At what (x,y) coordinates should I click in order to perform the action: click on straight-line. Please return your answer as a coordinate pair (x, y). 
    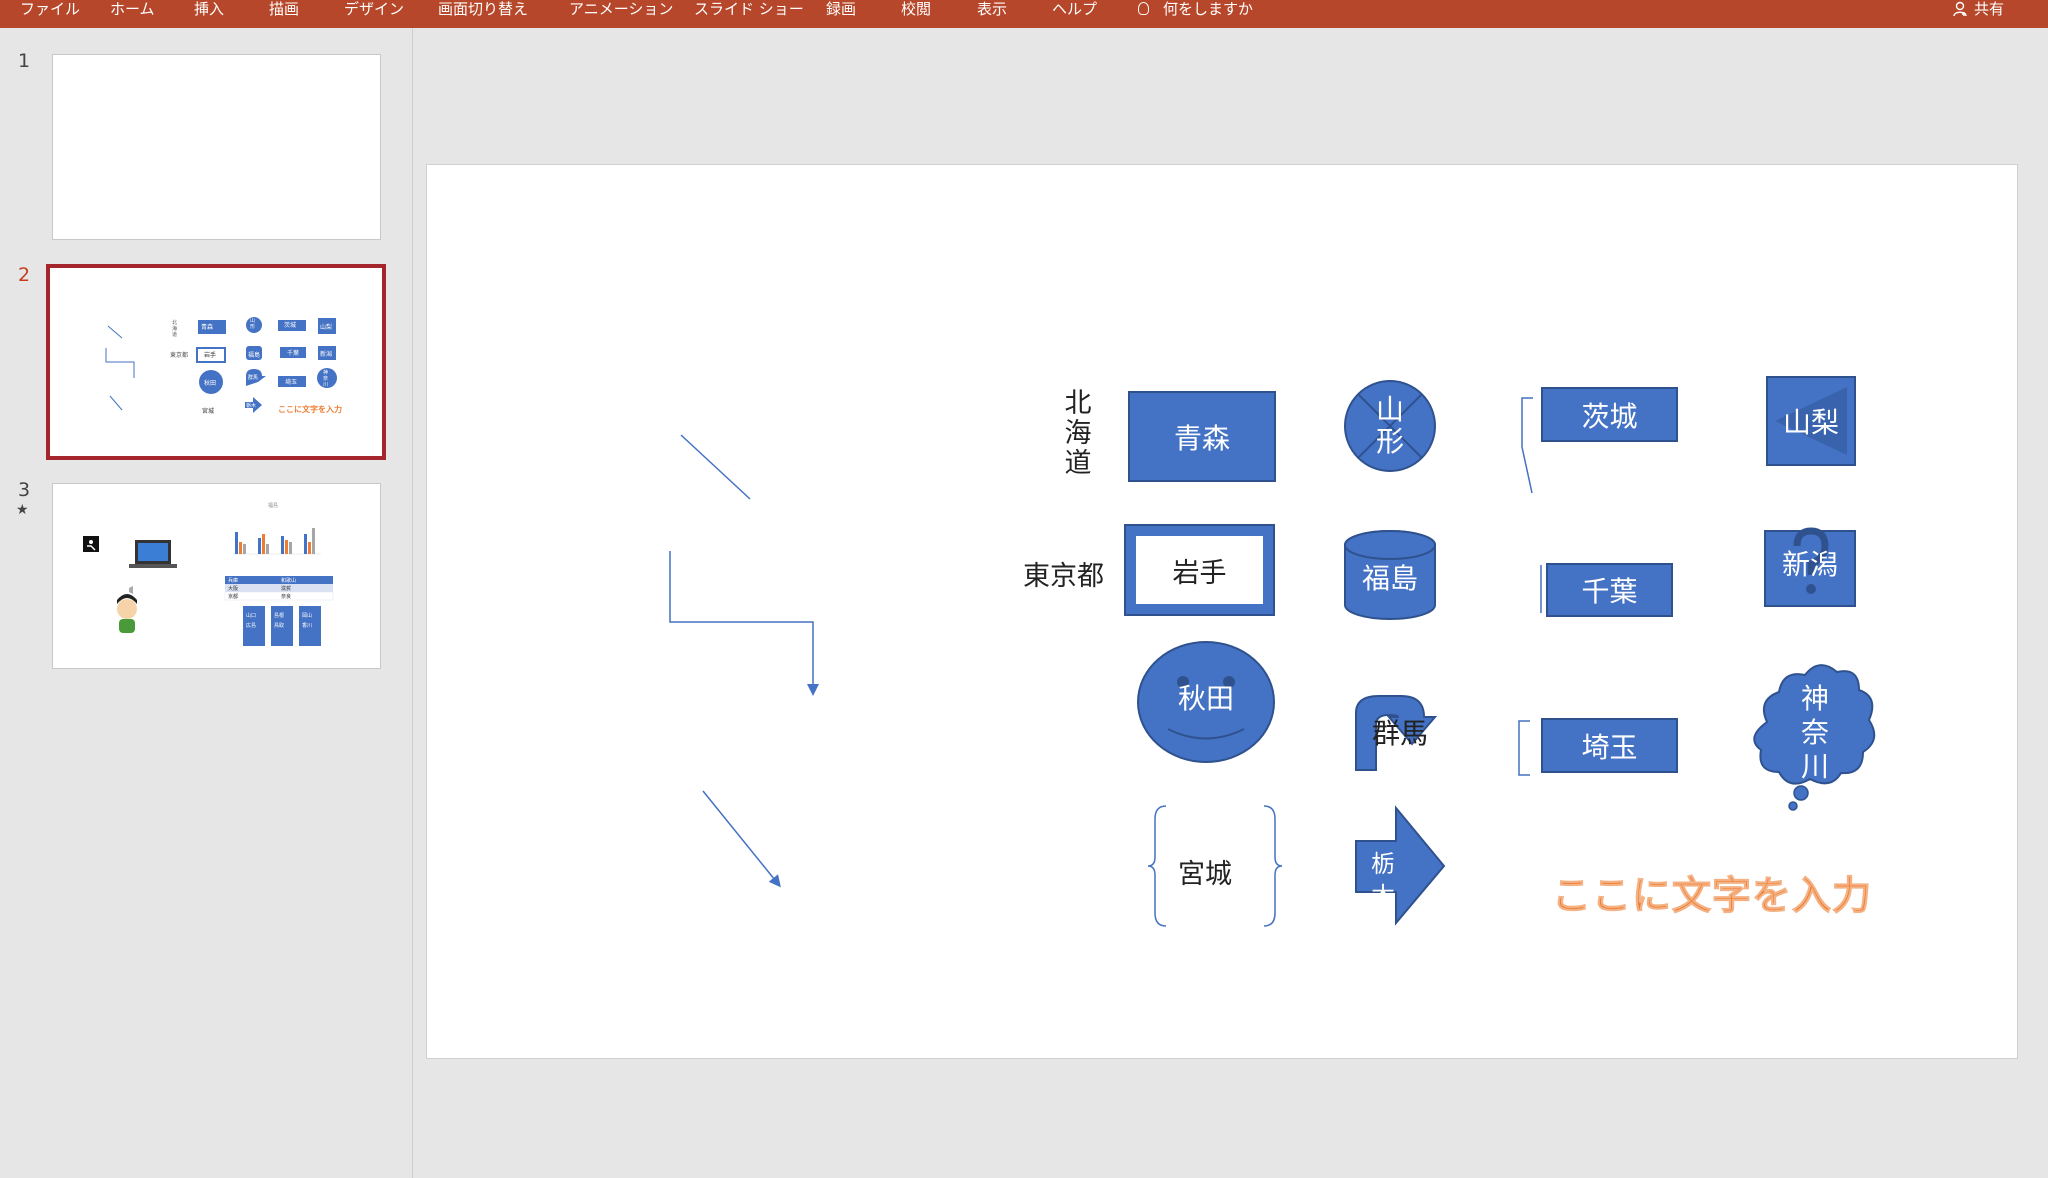
    Looking at the image, I should click on (715, 467).